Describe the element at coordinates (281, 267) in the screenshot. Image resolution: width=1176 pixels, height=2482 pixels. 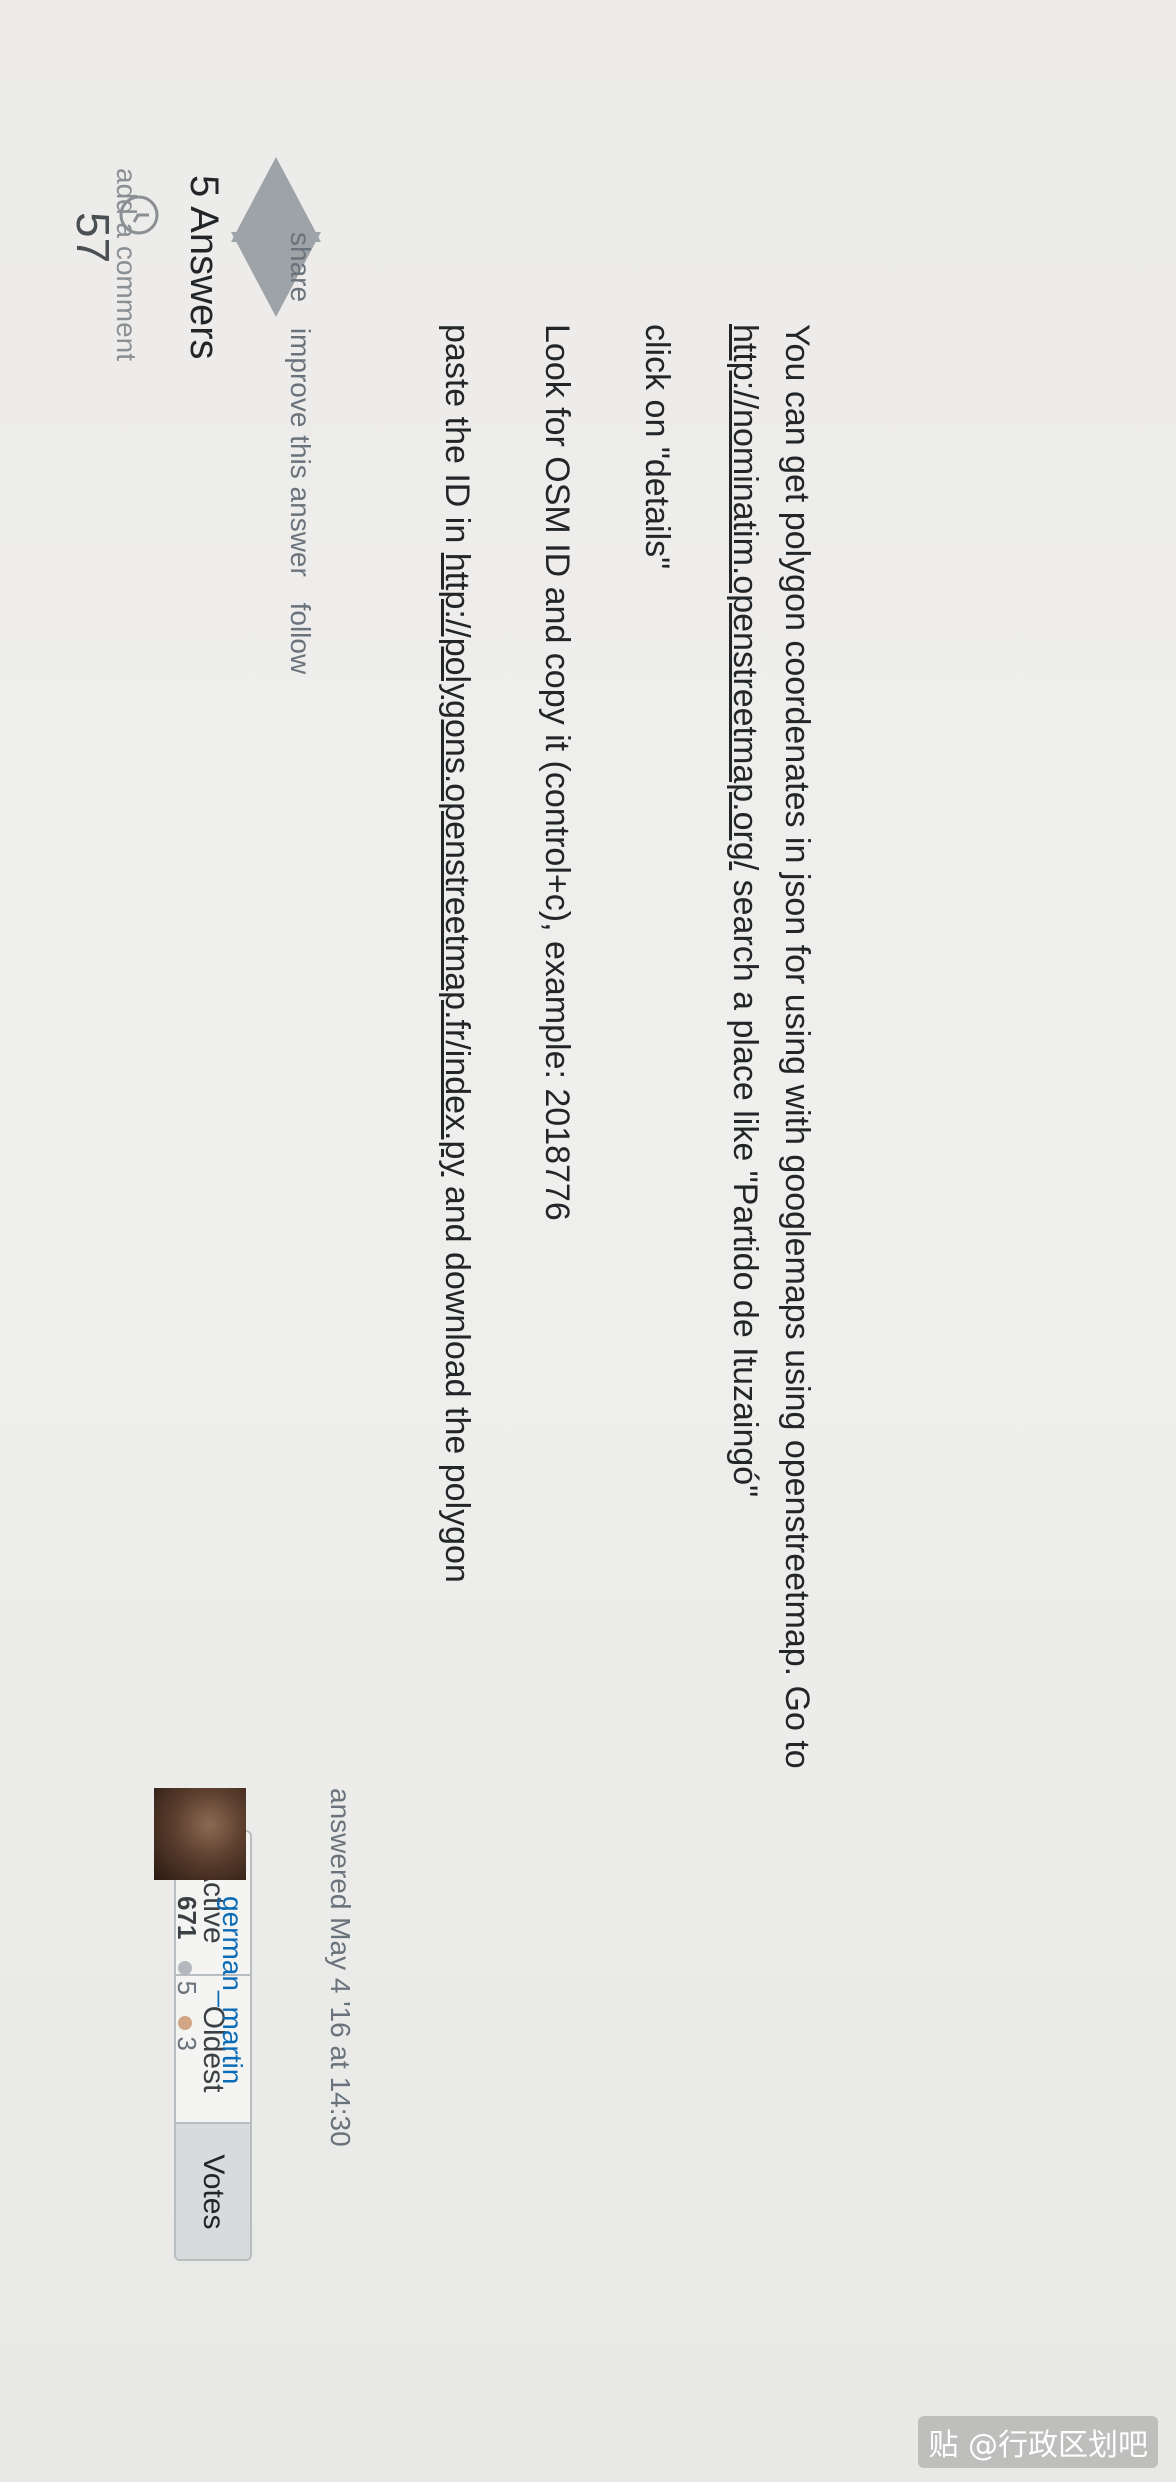
I see `downvote-arrow-icon` at that location.